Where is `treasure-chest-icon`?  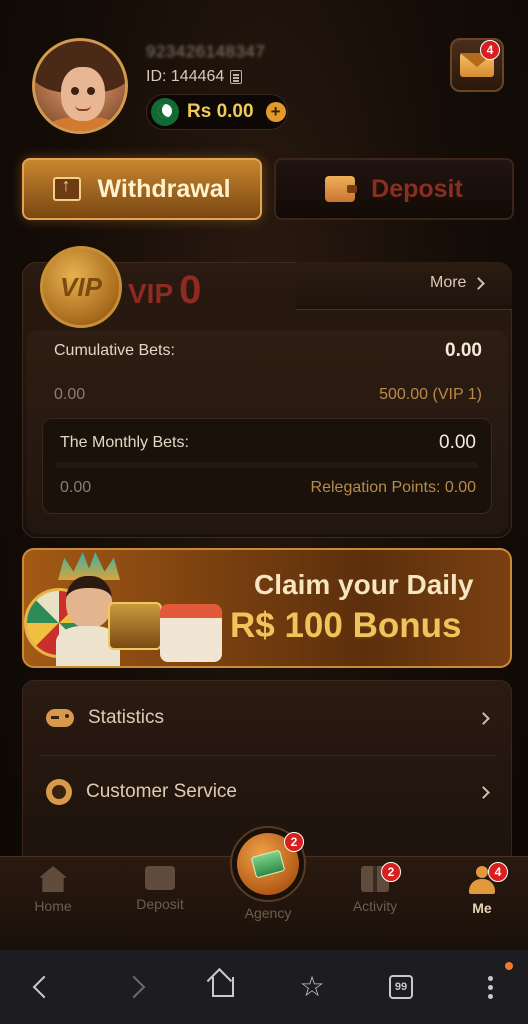
treasure-chest-icon is located at coordinates (135, 626).